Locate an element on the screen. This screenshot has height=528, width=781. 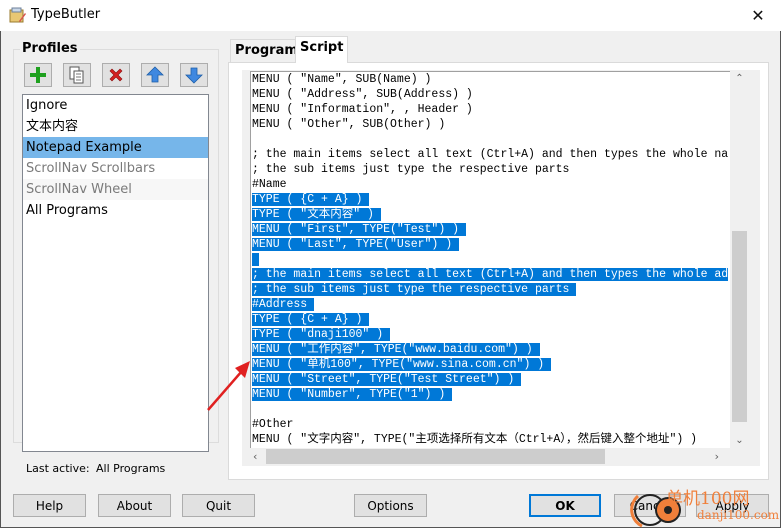
add-profile-button is located at coordinates (38, 75).